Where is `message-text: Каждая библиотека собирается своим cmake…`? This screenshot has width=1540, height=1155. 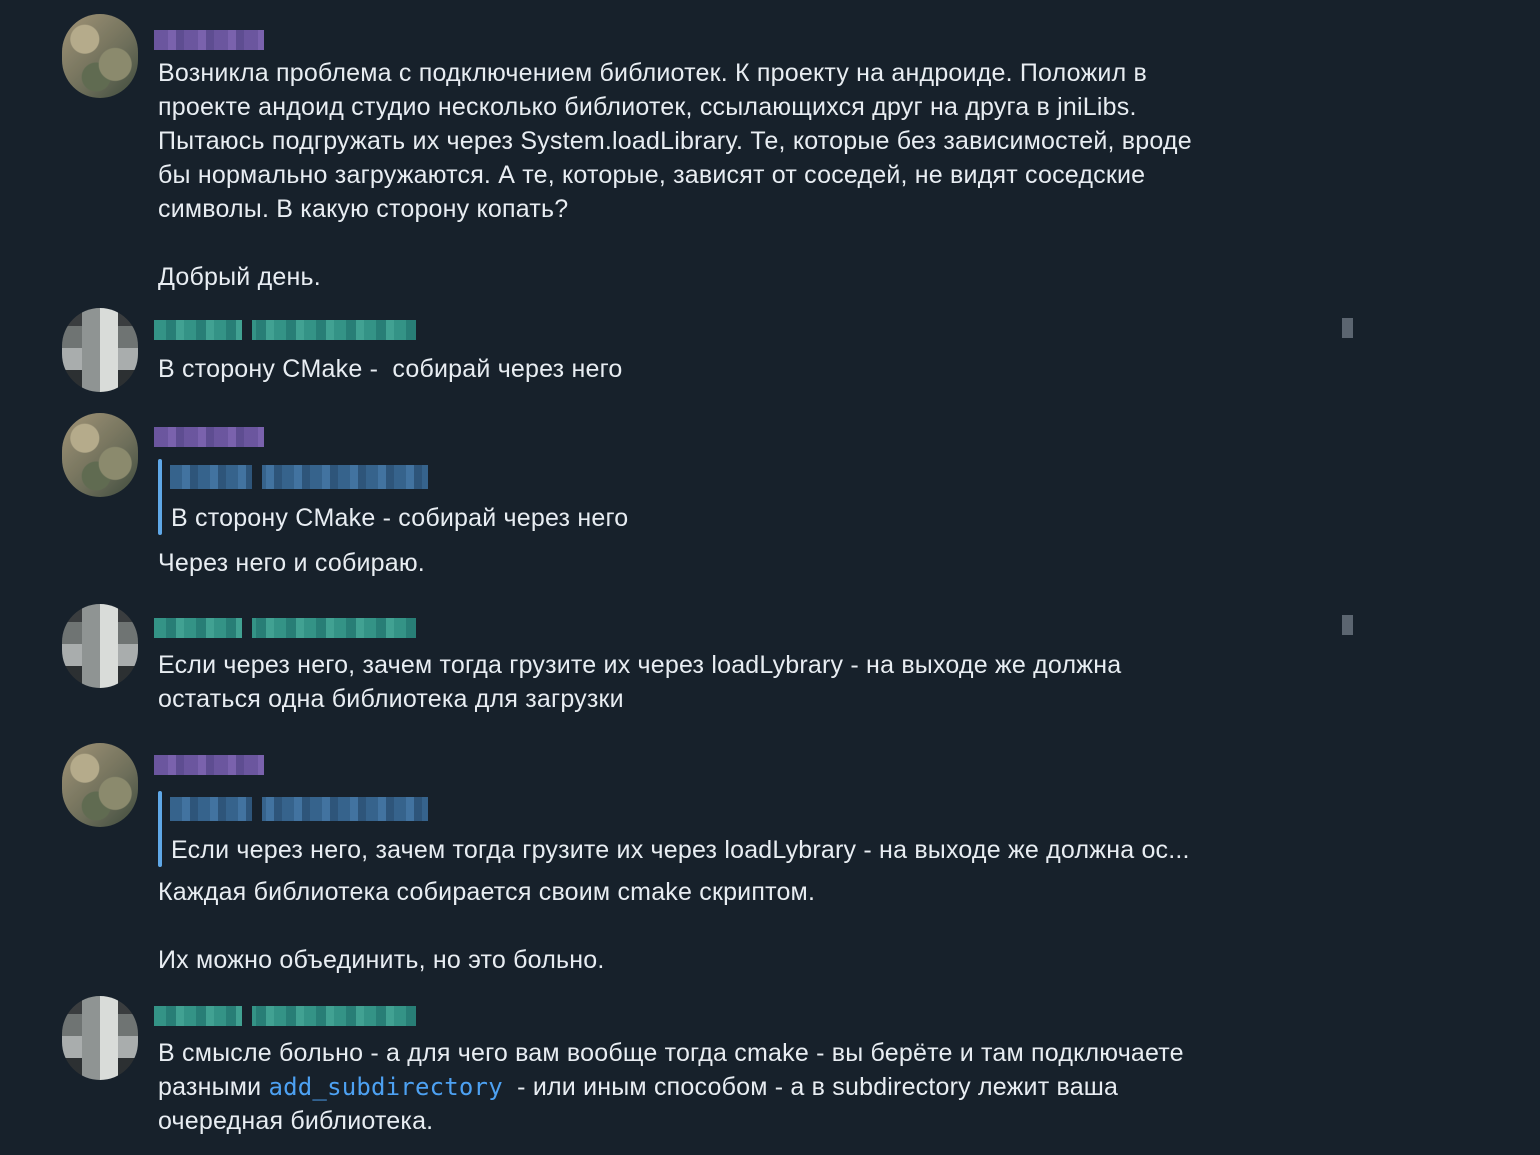 message-text: Каждая библиотека собирается своим cmake… is located at coordinates (487, 926).